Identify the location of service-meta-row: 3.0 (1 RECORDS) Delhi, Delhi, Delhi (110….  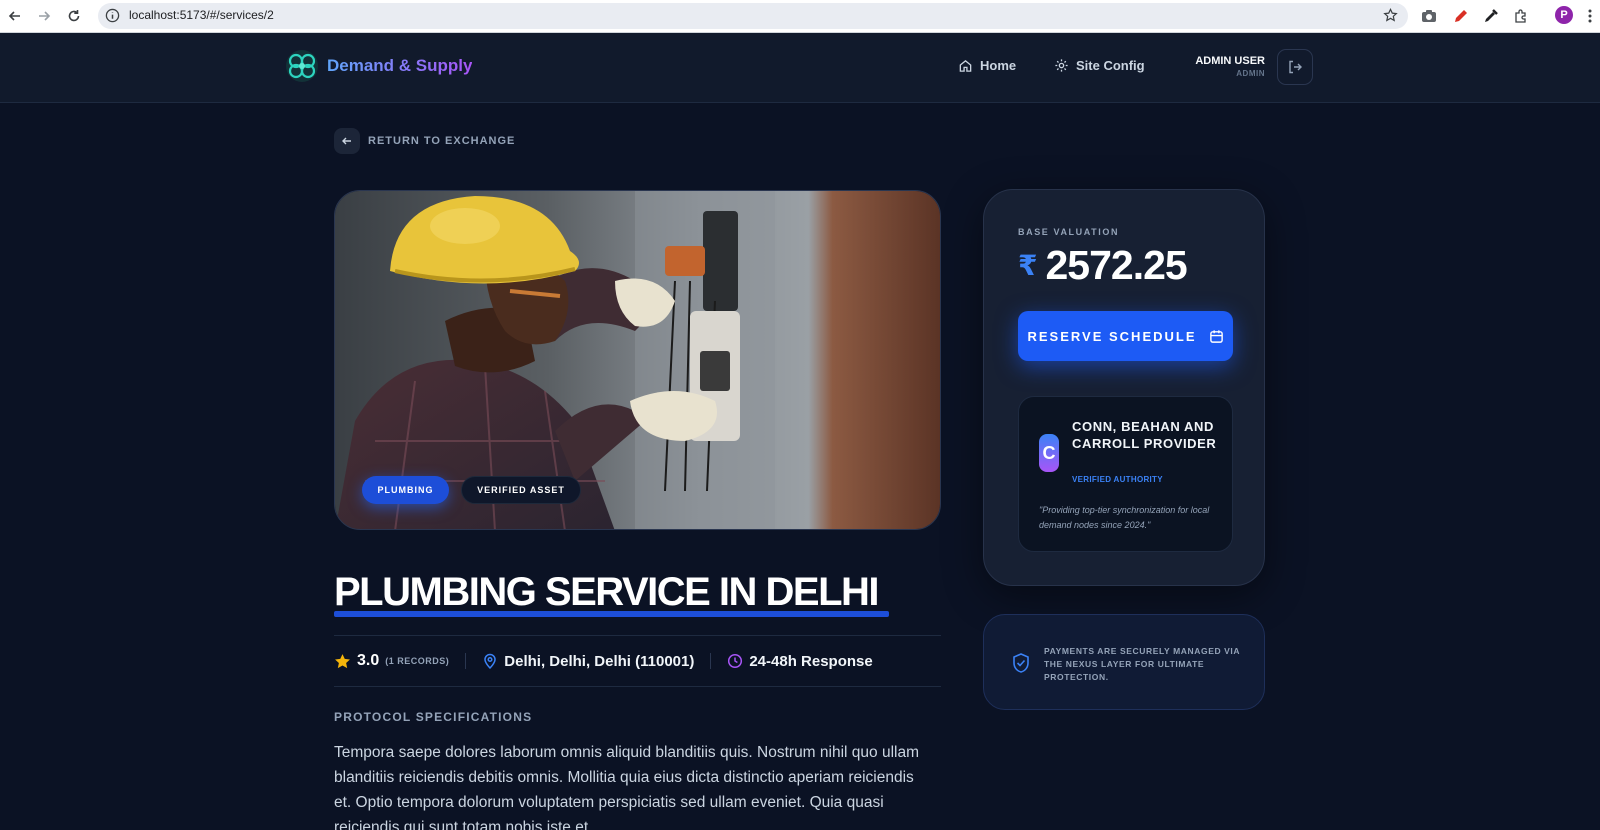
(637, 661).